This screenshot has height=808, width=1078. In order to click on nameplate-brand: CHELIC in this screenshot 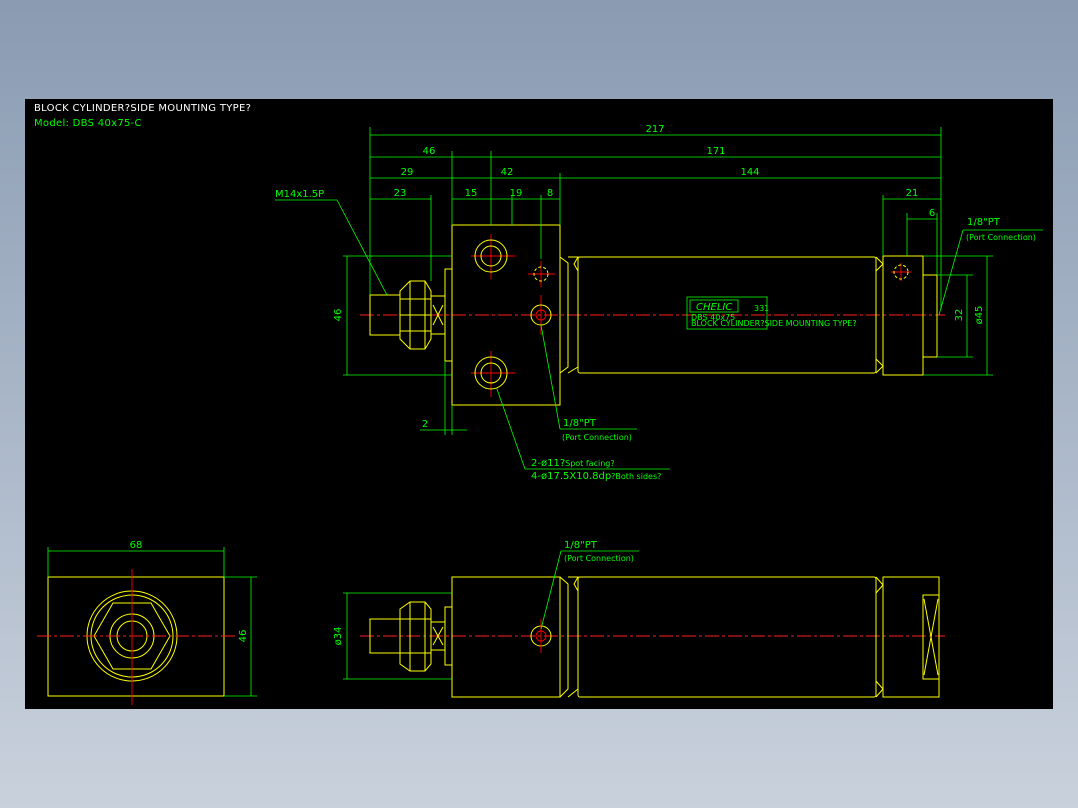, I will do `click(714, 307)`.